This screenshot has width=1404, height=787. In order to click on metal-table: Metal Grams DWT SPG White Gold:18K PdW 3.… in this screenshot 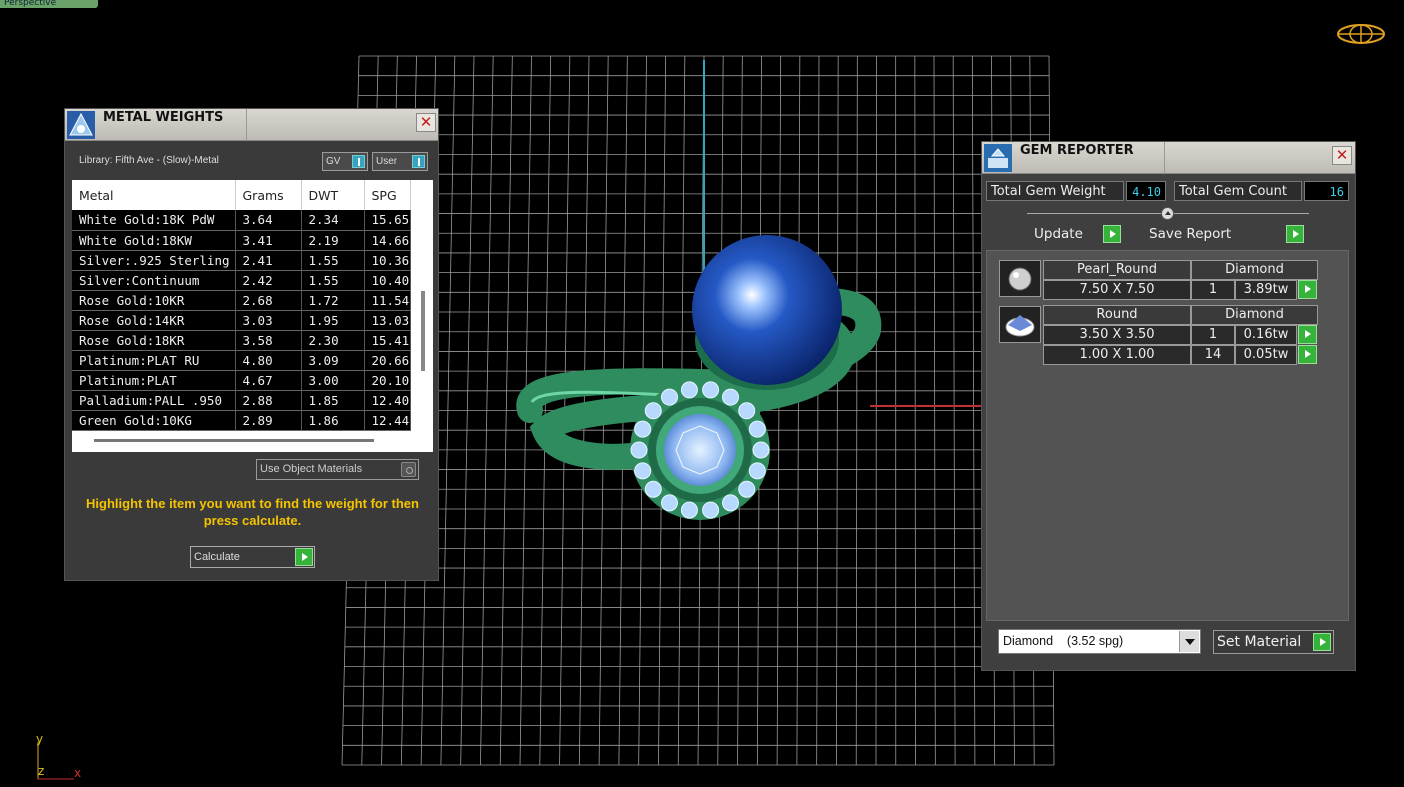, I will do `click(241, 305)`.